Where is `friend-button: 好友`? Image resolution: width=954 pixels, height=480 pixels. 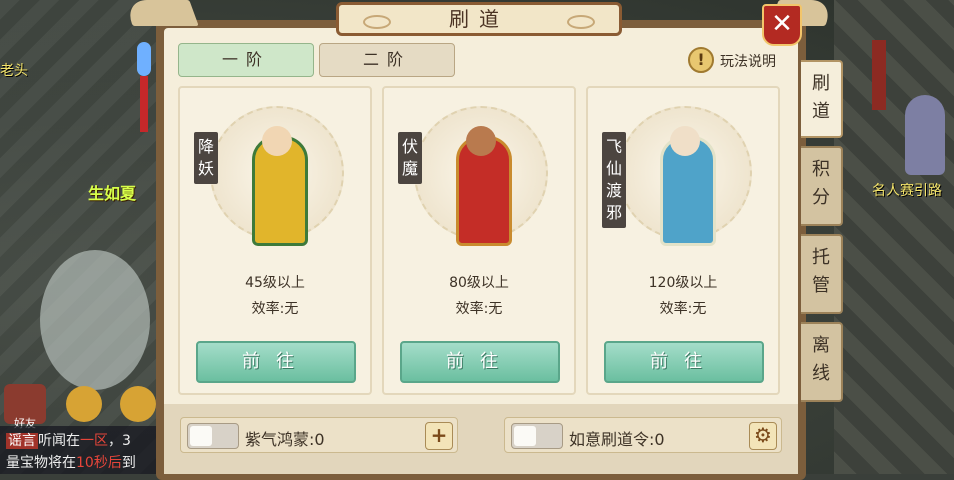 friend-button: 好友 is located at coordinates (25, 407).